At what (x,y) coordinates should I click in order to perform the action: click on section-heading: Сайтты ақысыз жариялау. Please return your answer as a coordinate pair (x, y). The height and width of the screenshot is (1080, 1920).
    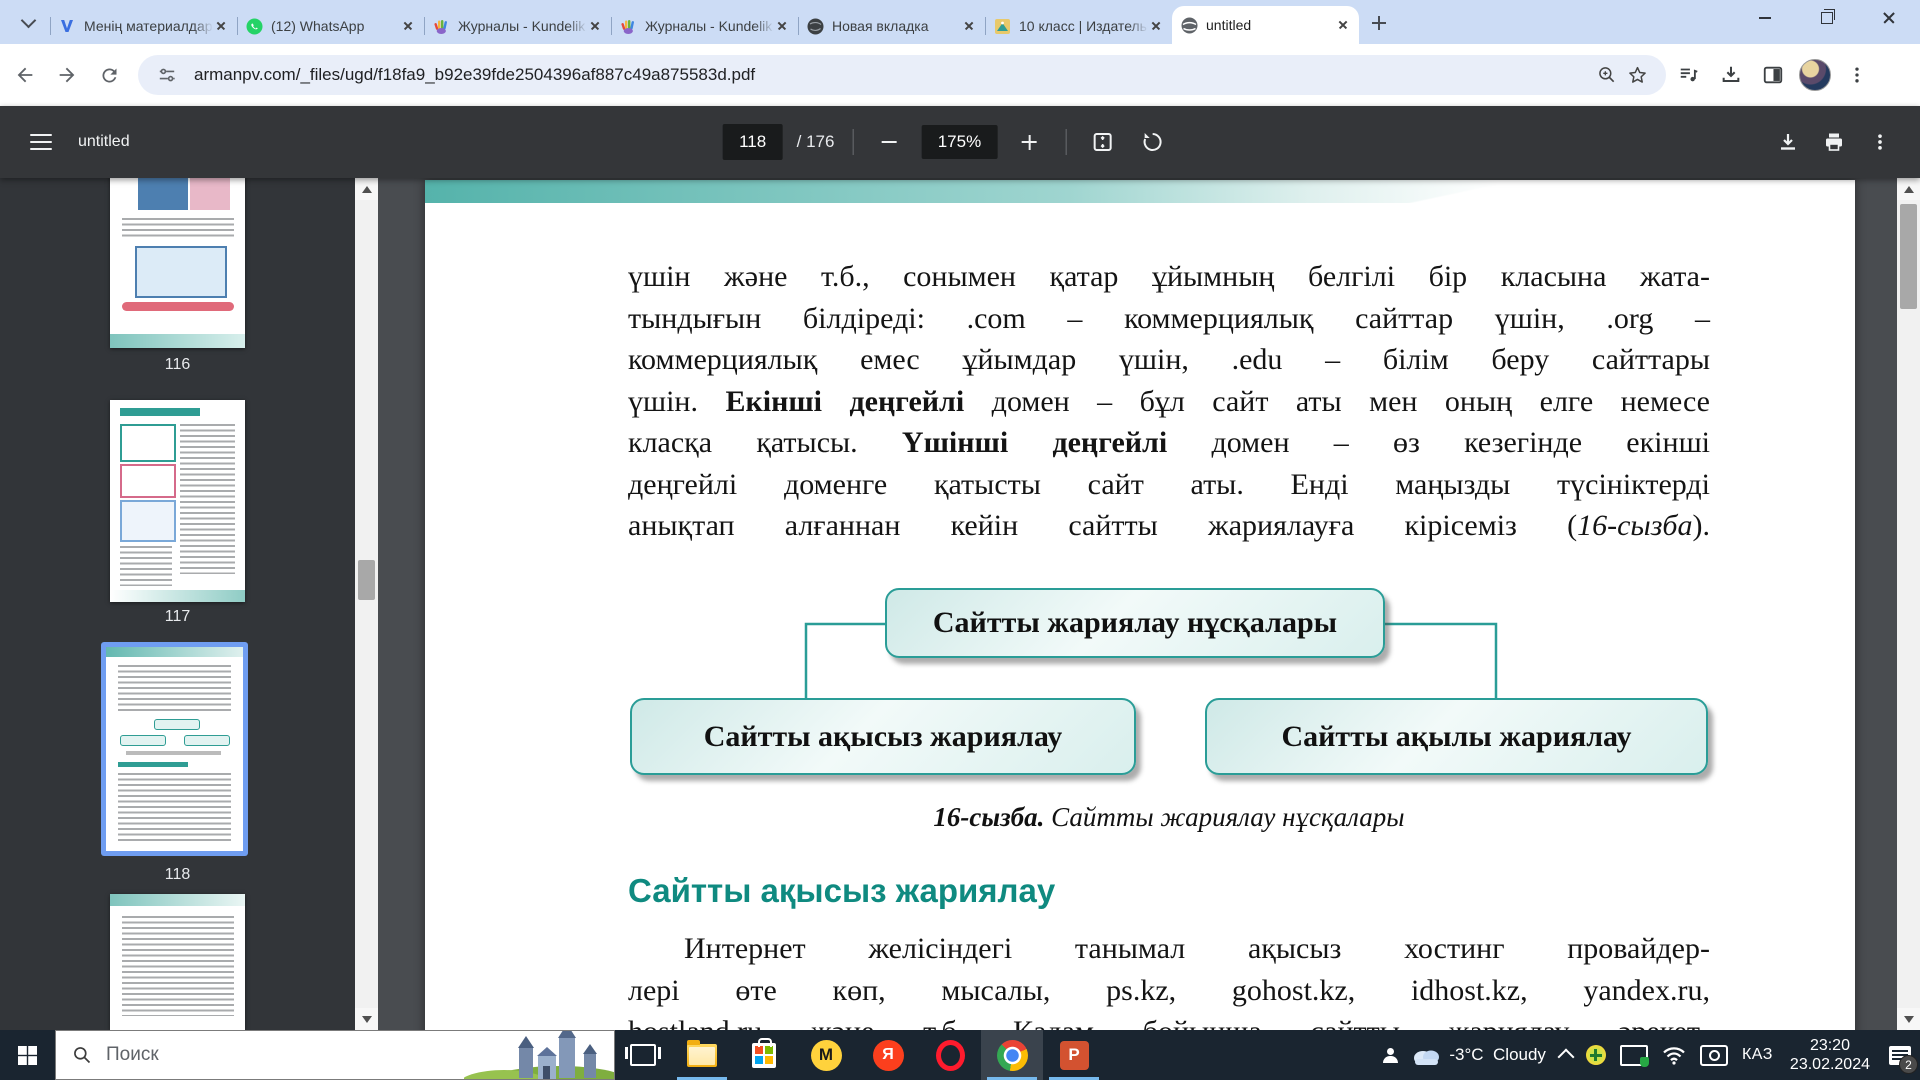
    Looking at the image, I should click on (842, 890).